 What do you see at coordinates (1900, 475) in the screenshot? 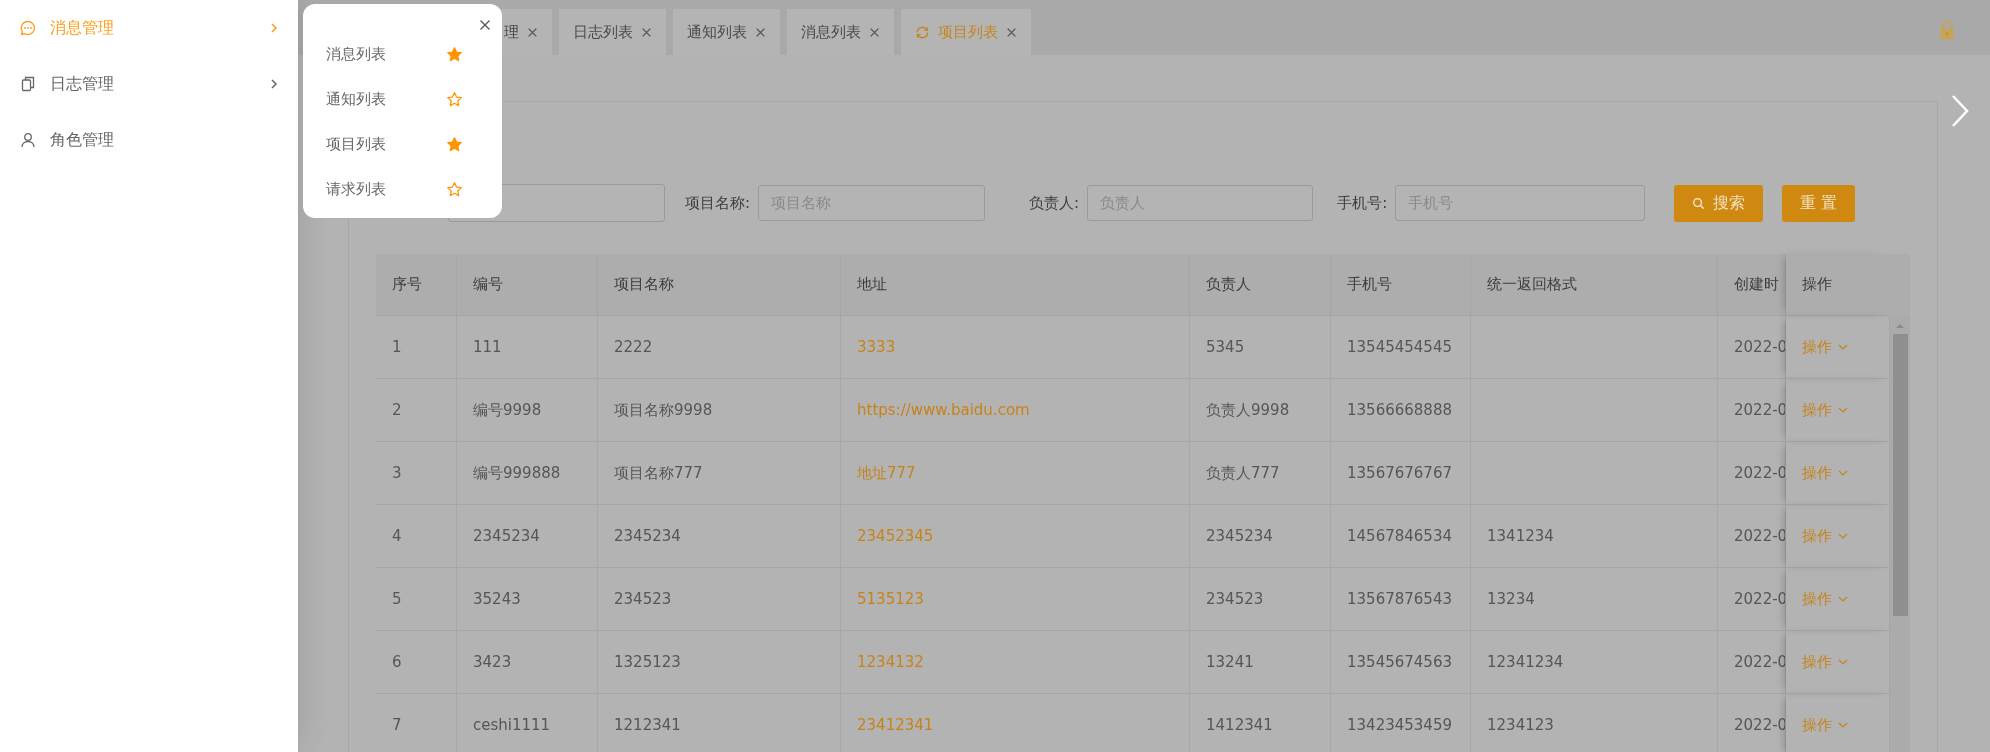
I see `scrollbar-thumb` at bounding box center [1900, 475].